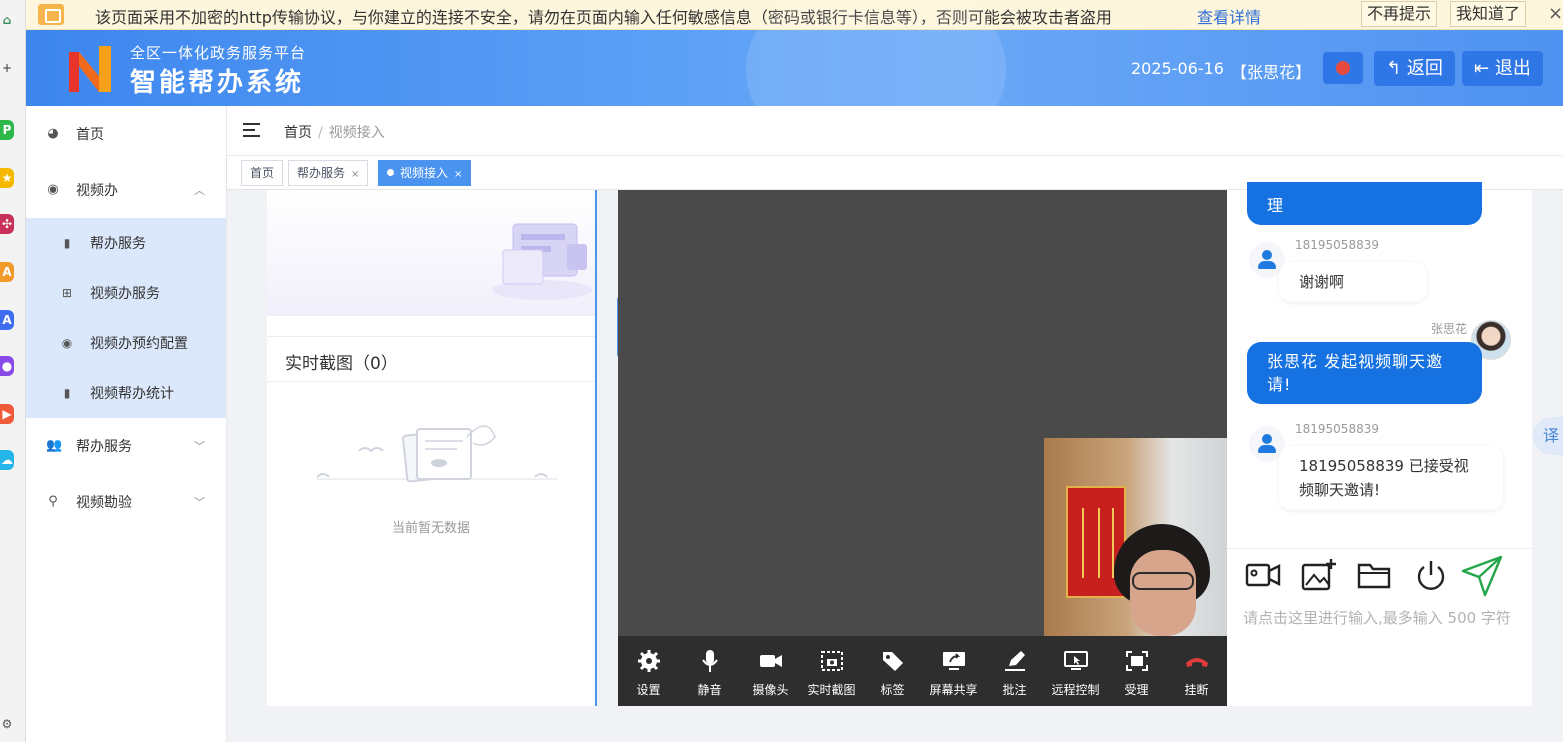 The height and width of the screenshot is (742, 1563). What do you see at coordinates (298, 133) in the screenshot?
I see `breadcrumb-home: 首页` at bounding box center [298, 133].